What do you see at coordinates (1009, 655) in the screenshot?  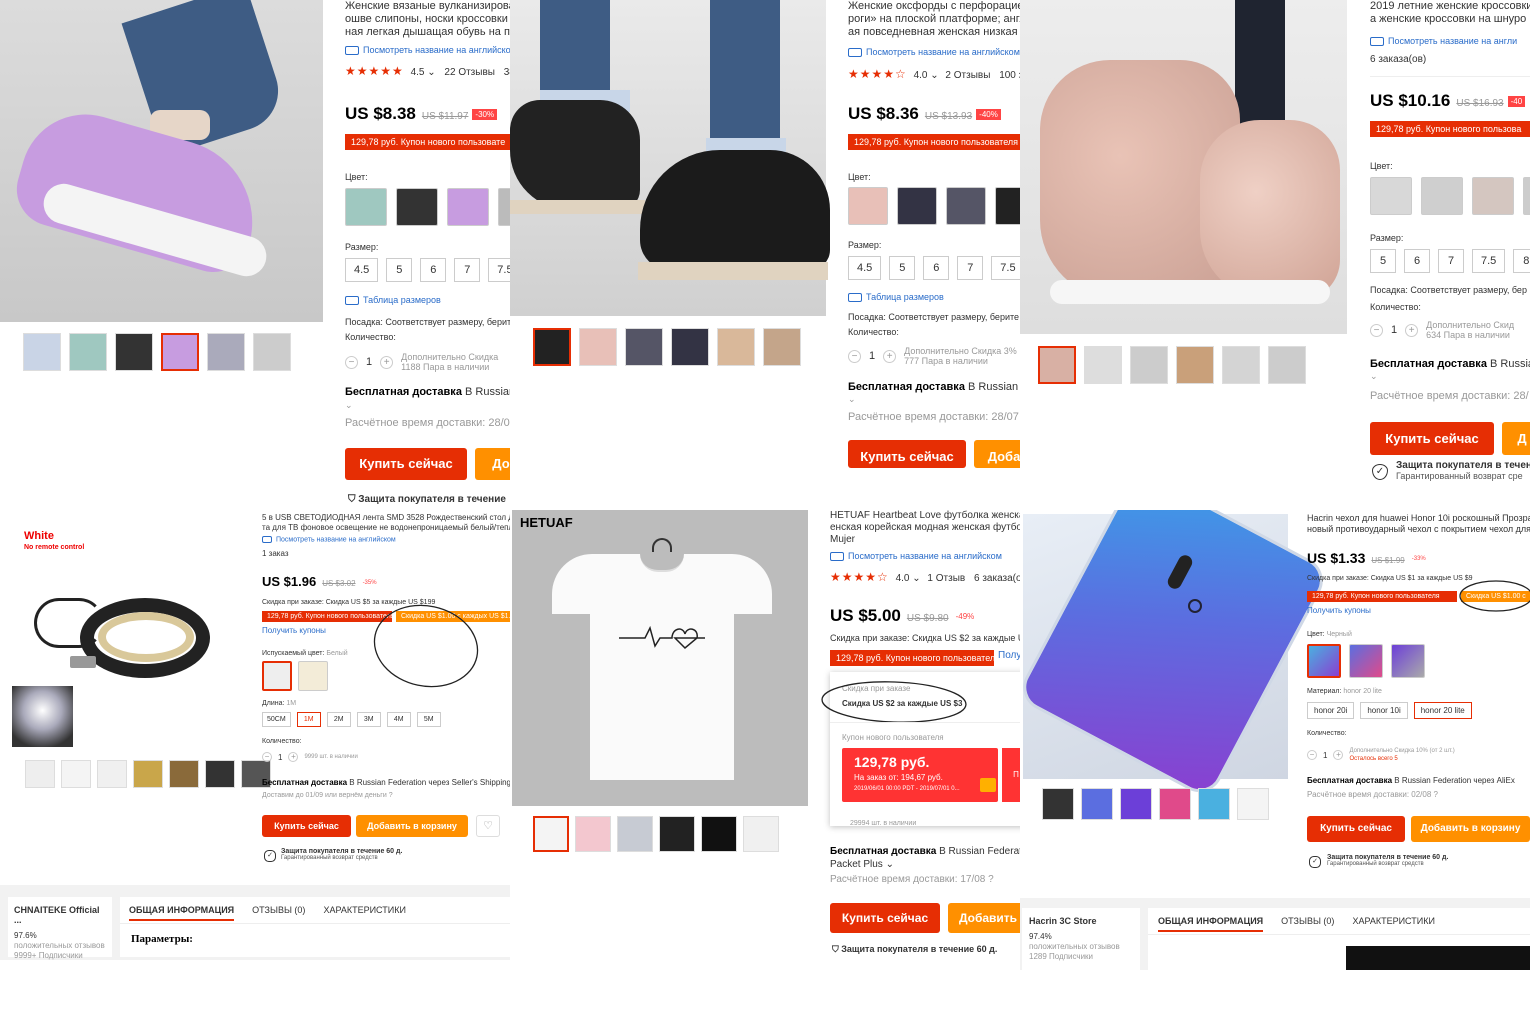 I see `get-coupons-link: Полу` at bounding box center [1009, 655].